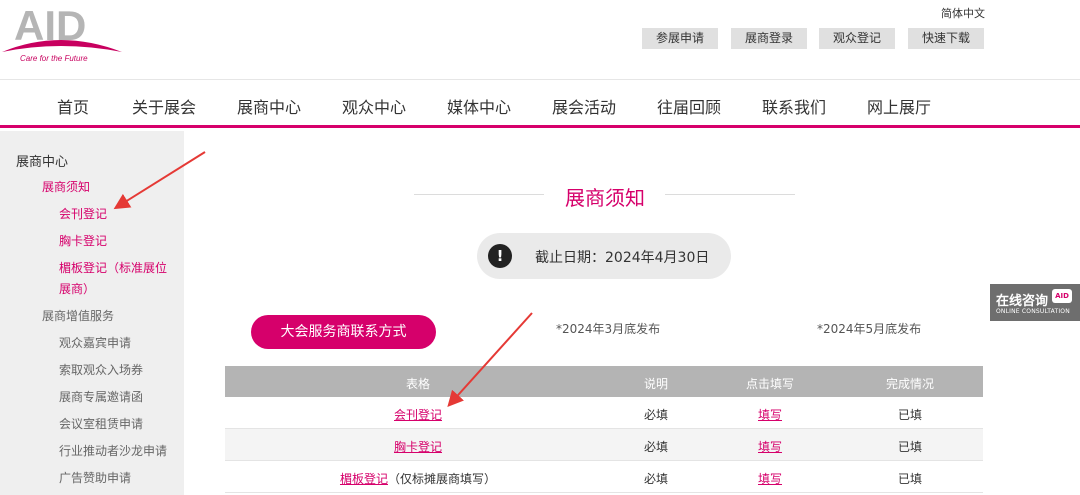  What do you see at coordinates (65, 35) in the screenshot?
I see `aid-logo: AID Care for the Future` at bounding box center [65, 35].